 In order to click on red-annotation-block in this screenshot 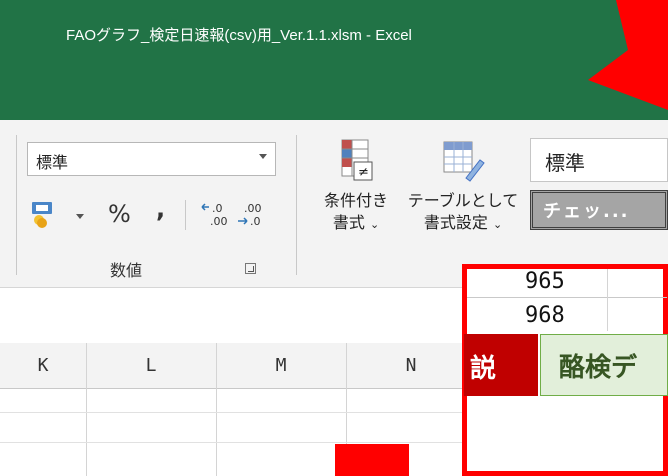, I will do `click(372, 460)`.